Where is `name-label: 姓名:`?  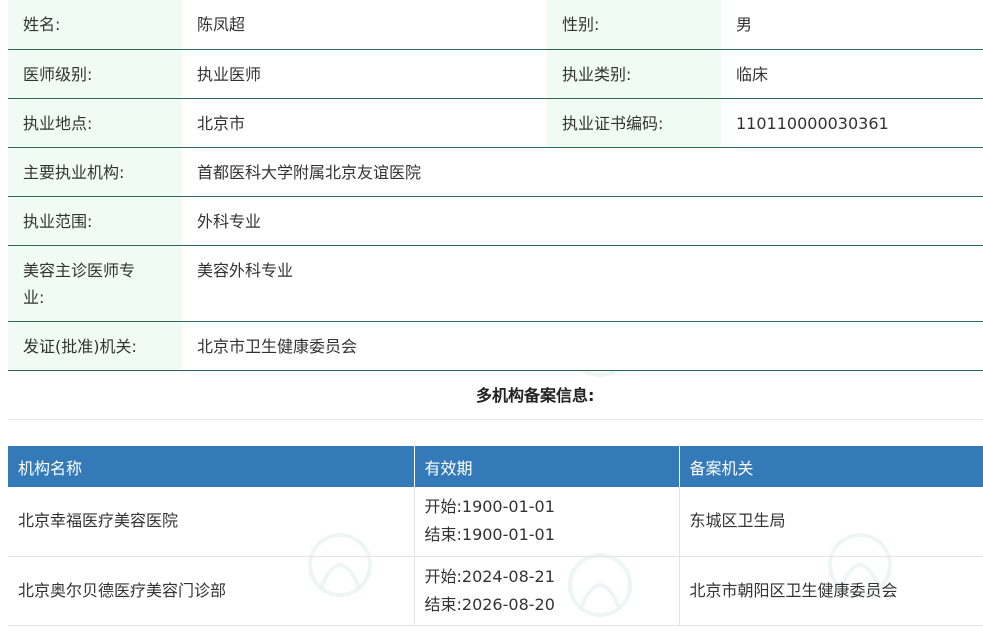
name-label: 姓名: is located at coordinates (95, 25).